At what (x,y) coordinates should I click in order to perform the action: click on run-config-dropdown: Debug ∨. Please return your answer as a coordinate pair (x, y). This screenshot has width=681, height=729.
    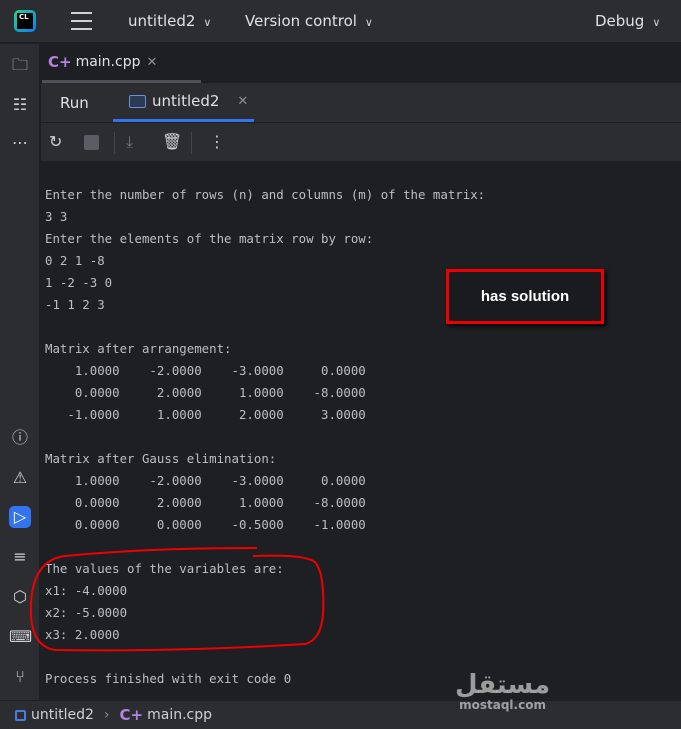
    Looking at the image, I should click on (627, 21).